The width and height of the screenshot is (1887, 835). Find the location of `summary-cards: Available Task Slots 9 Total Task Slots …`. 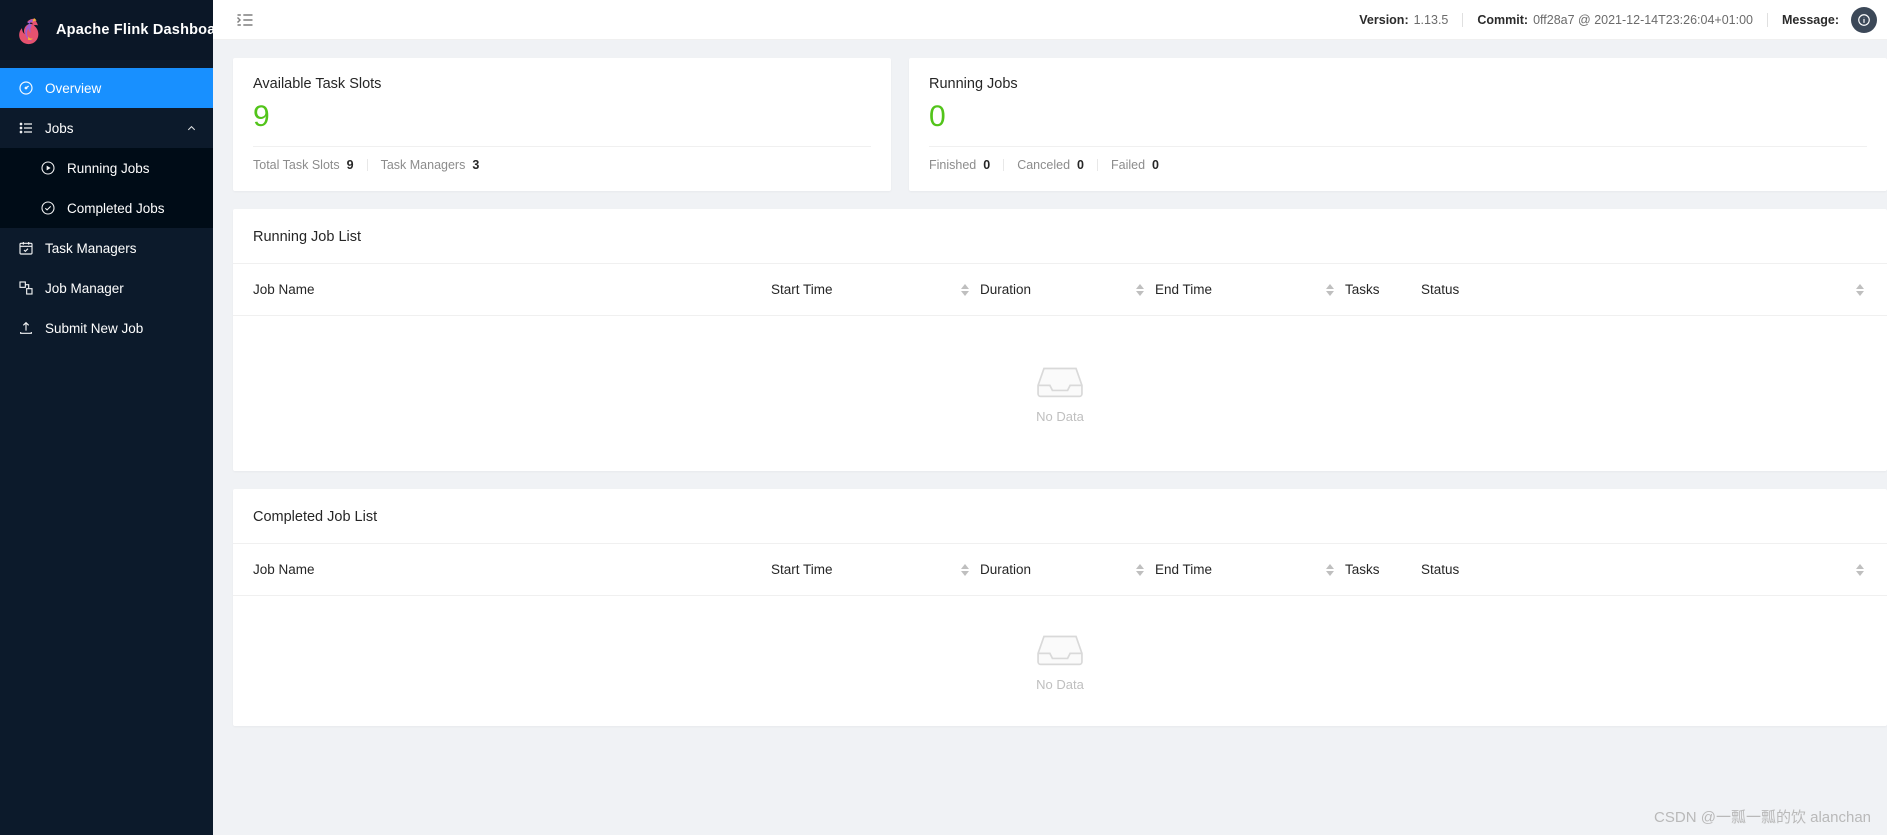

summary-cards: Available Task Slots 9 Total Task Slots … is located at coordinates (1050, 124).